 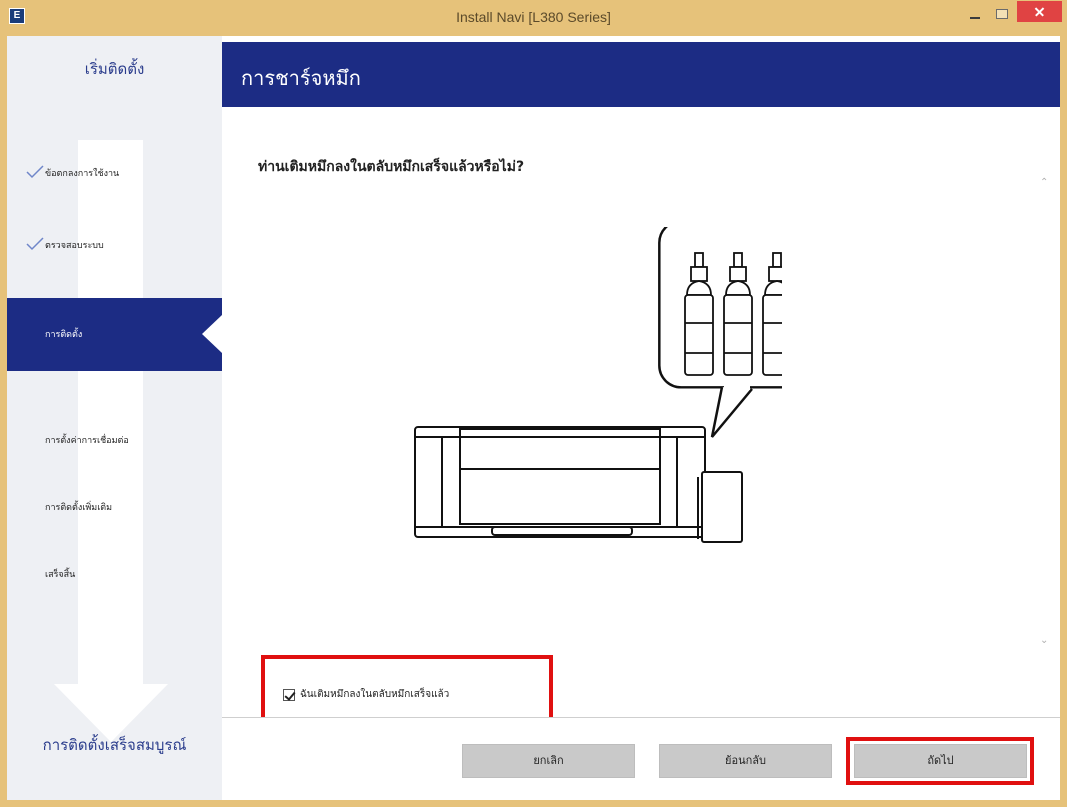 What do you see at coordinates (114, 334) in the screenshot?
I see `step-installation-active: การติดตั้ง` at bounding box center [114, 334].